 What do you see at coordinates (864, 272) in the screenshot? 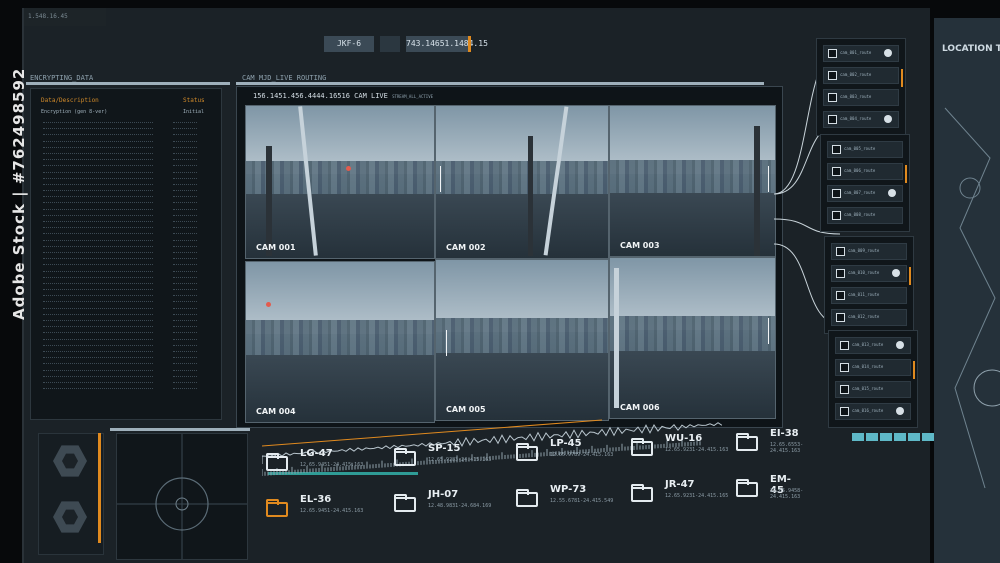
I see `route-node-label: cam_010_route` at bounding box center [864, 272].